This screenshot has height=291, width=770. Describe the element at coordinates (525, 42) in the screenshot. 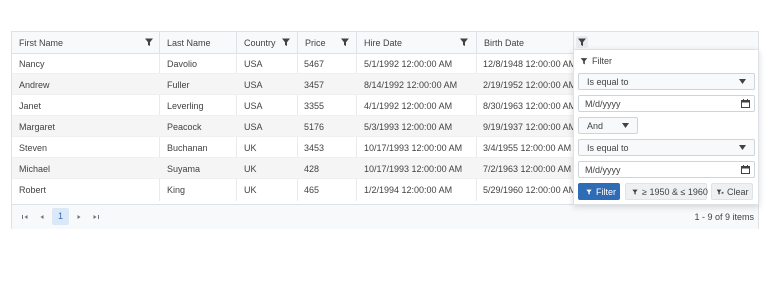

I see `column-header-birth-date: Birth Date` at that location.